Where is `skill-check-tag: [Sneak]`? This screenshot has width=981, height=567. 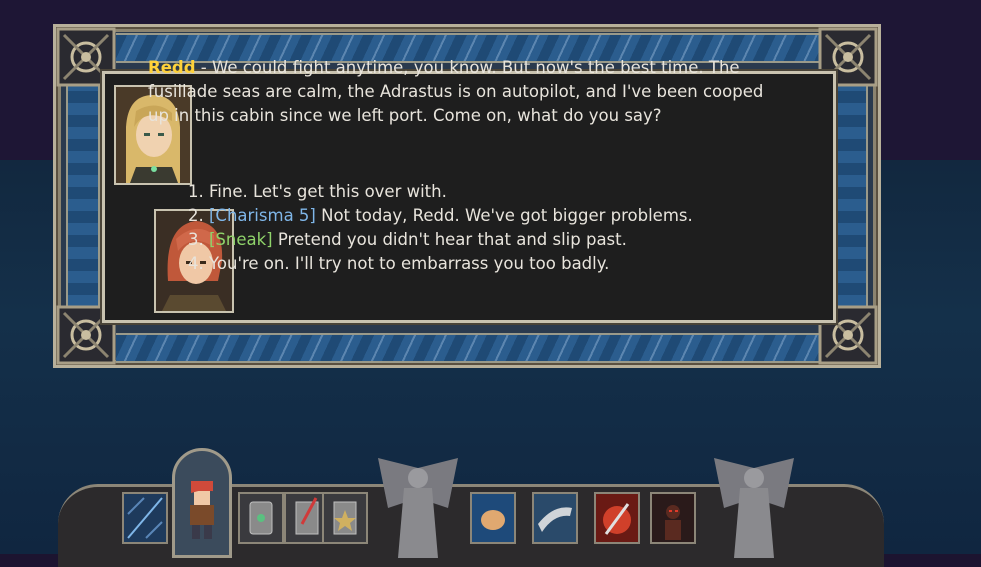 skill-check-tag: [Sneak] is located at coordinates (241, 239).